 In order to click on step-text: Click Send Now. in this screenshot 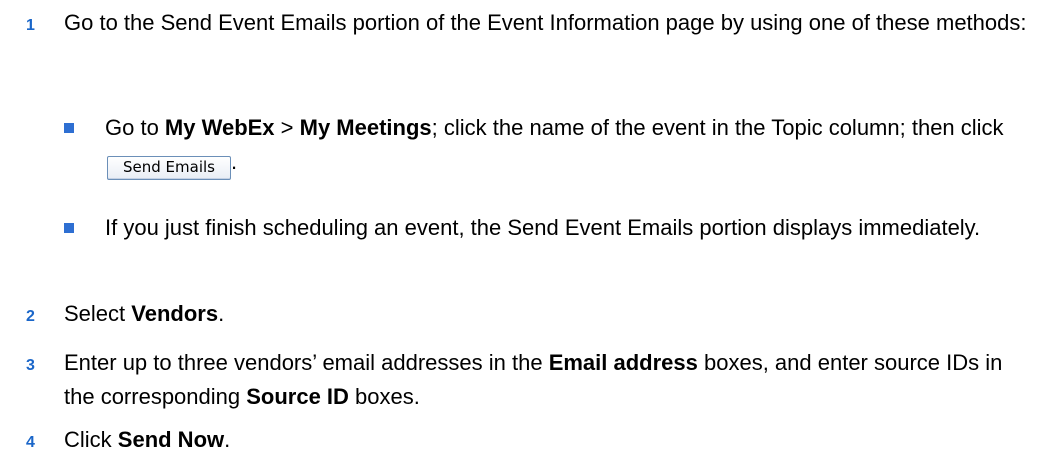, I will do `click(147, 439)`.